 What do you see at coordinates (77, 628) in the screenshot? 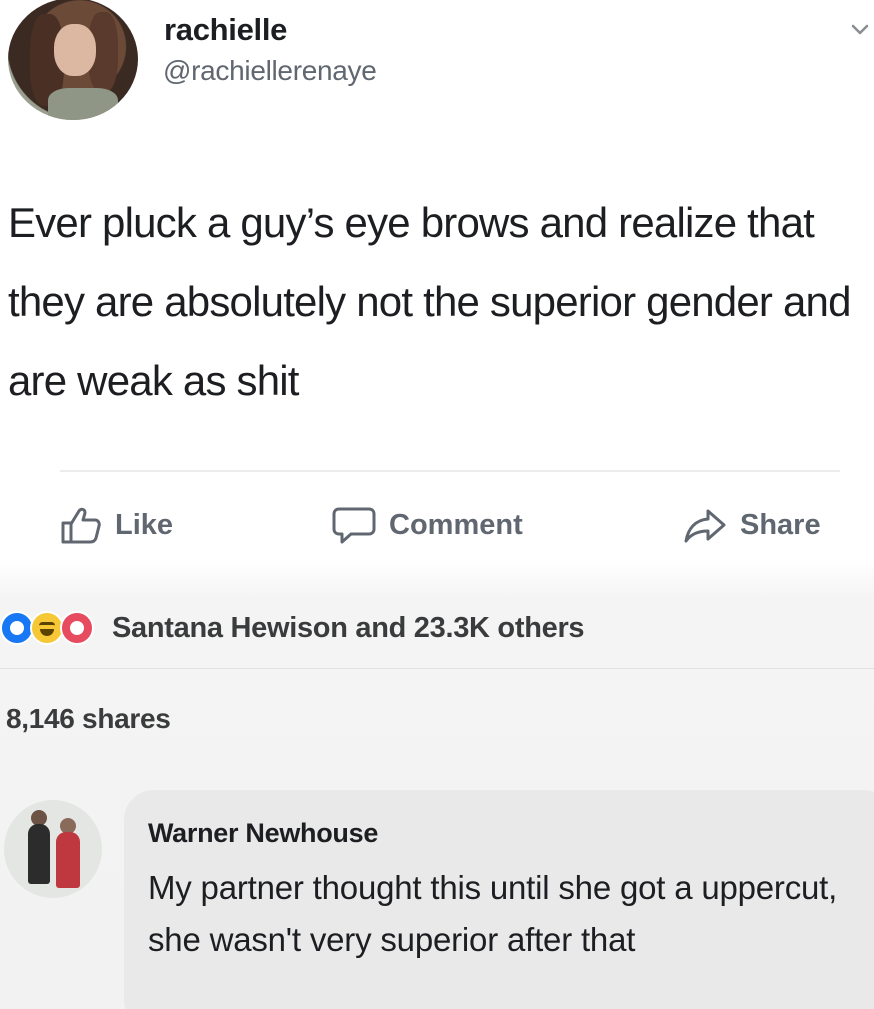
I see `love-reaction-icon` at bounding box center [77, 628].